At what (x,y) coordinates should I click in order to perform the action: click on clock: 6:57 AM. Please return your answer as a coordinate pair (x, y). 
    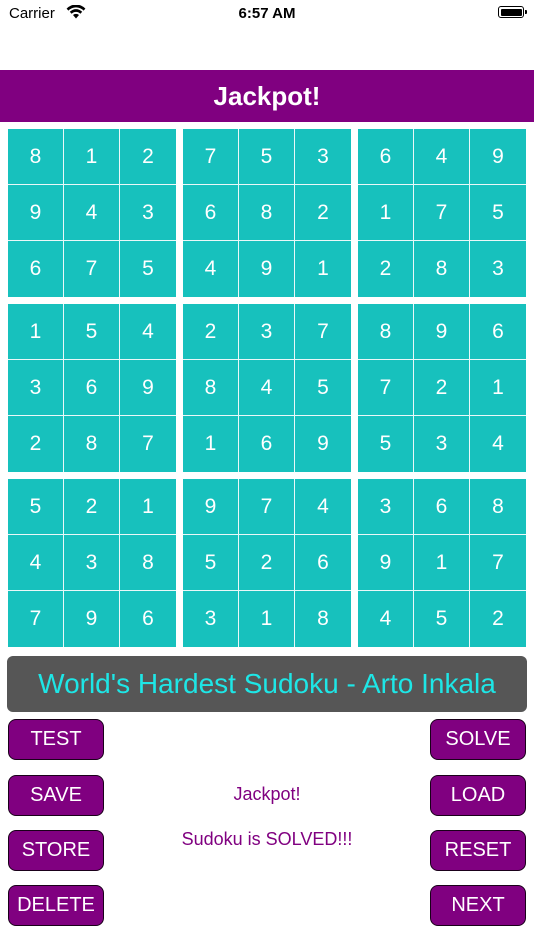
    Looking at the image, I should click on (267, 13).